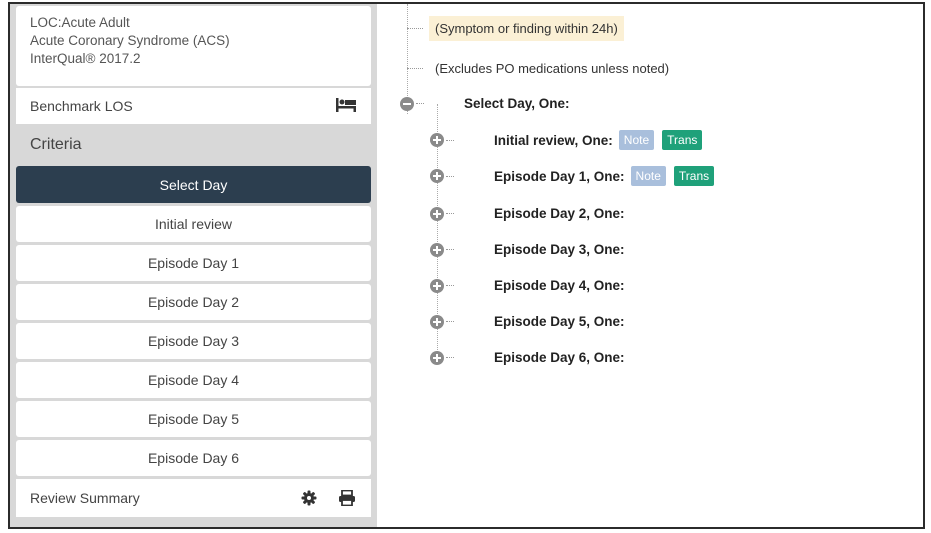 This screenshot has width=931, height=533. Describe the element at coordinates (193, 184) in the screenshot. I see `nav-select-day: Select Day` at that location.